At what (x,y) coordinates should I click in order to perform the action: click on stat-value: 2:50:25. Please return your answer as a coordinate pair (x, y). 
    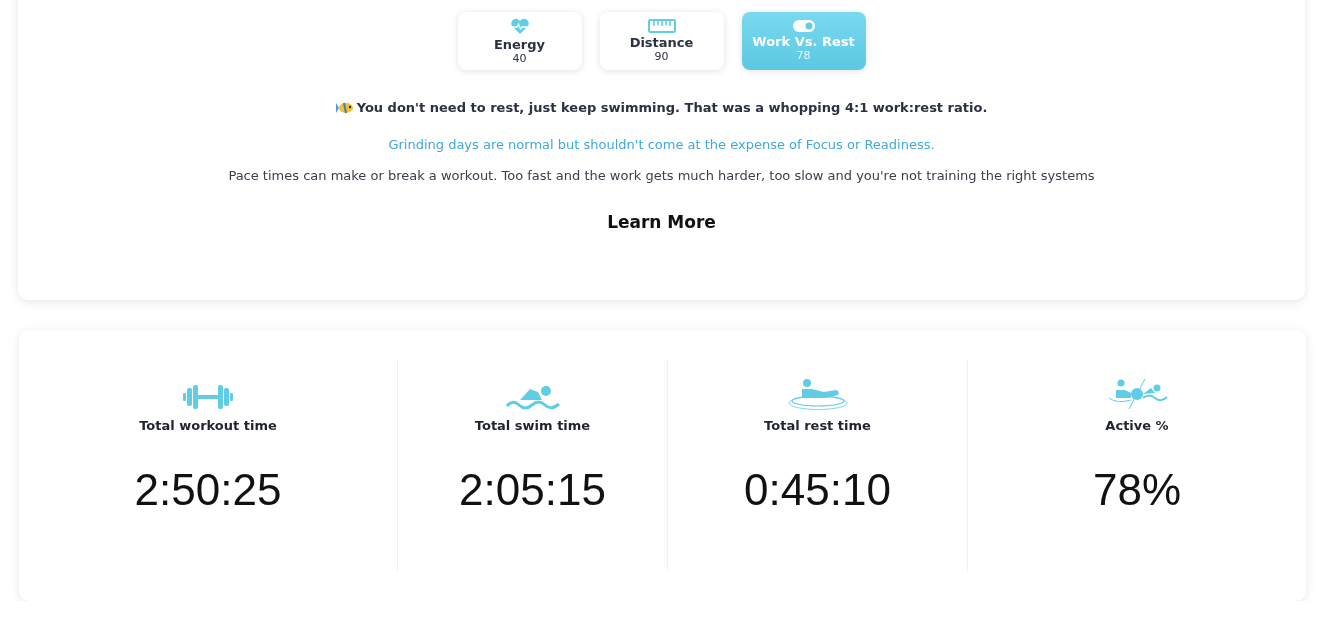
    Looking at the image, I should click on (208, 490).